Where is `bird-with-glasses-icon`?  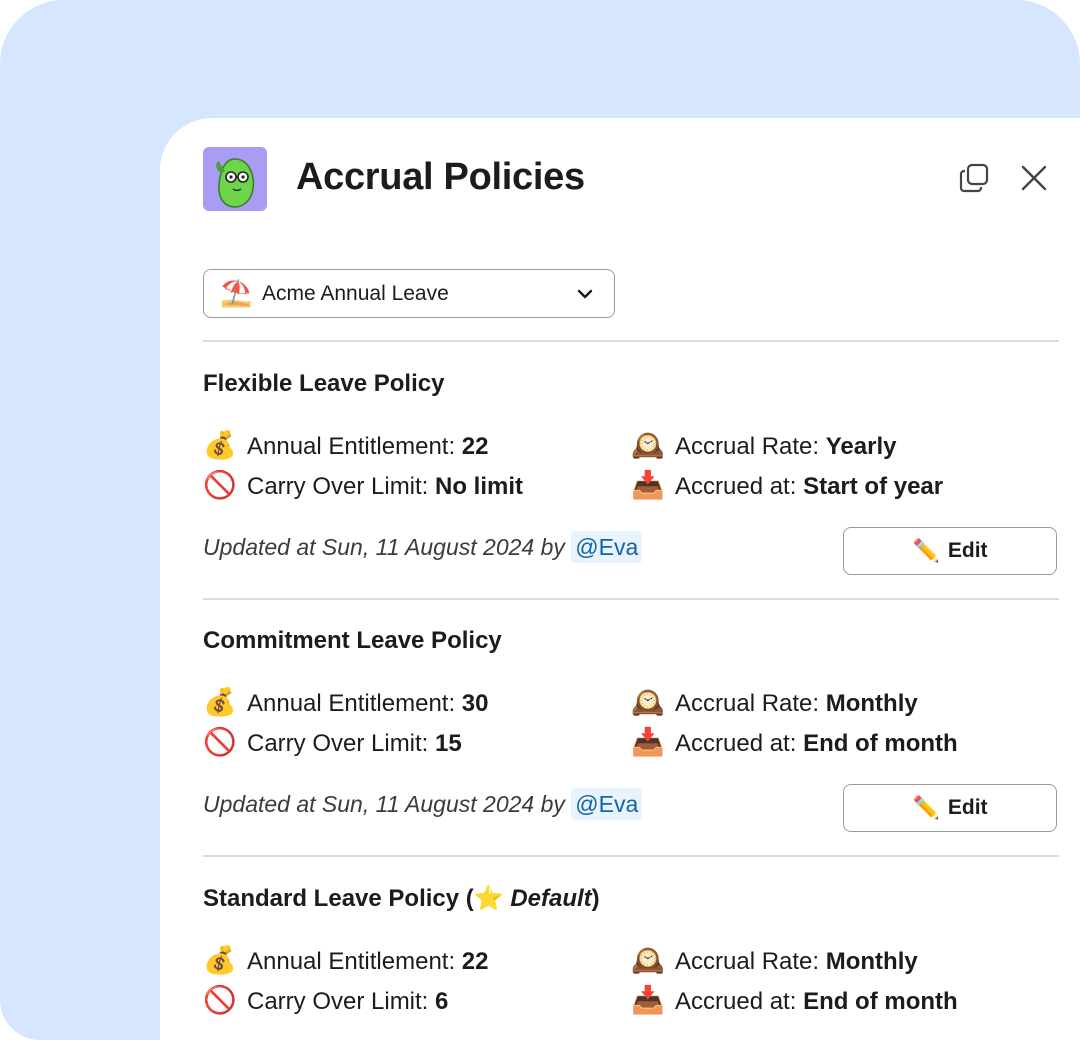 bird-with-glasses-icon is located at coordinates (235, 179).